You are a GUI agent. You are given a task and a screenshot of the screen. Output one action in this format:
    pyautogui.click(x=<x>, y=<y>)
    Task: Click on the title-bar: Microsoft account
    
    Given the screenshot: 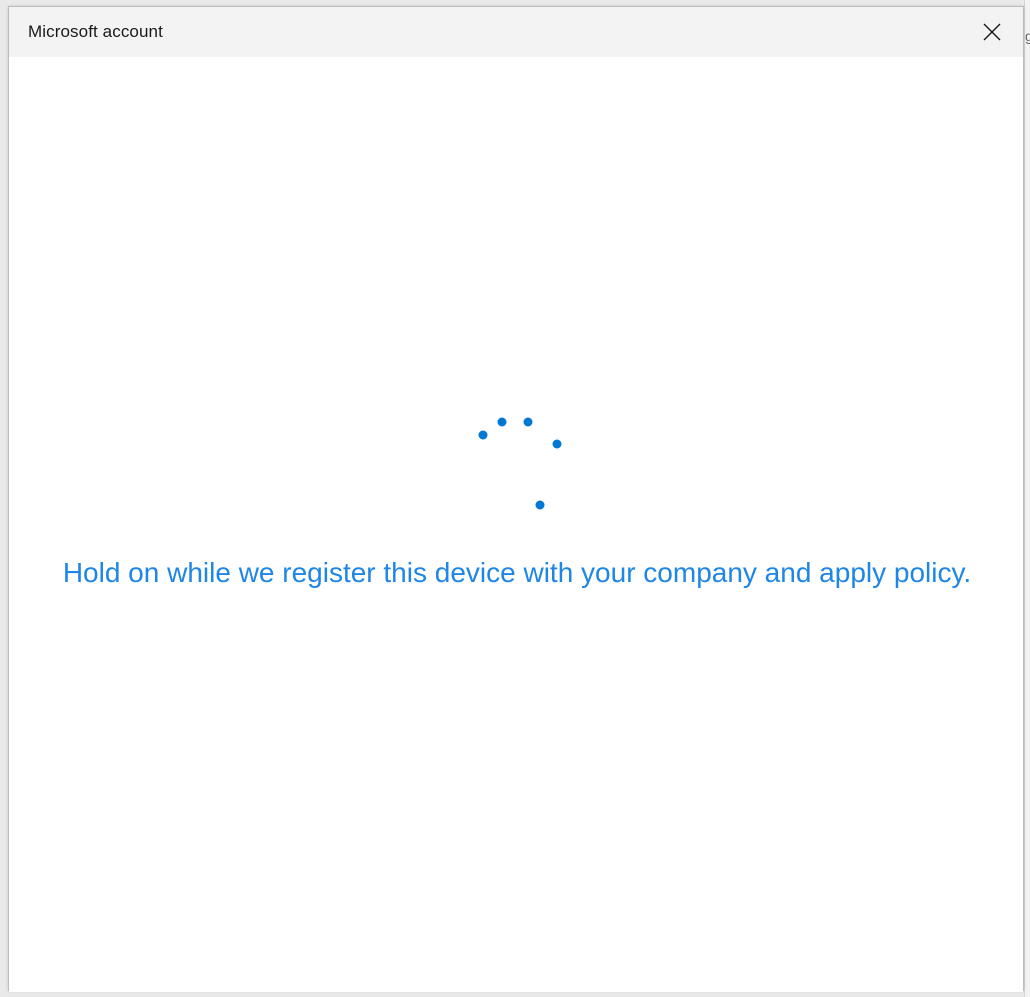 What is the action you would take?
    pyautogui.click(x=516, y=32)
    